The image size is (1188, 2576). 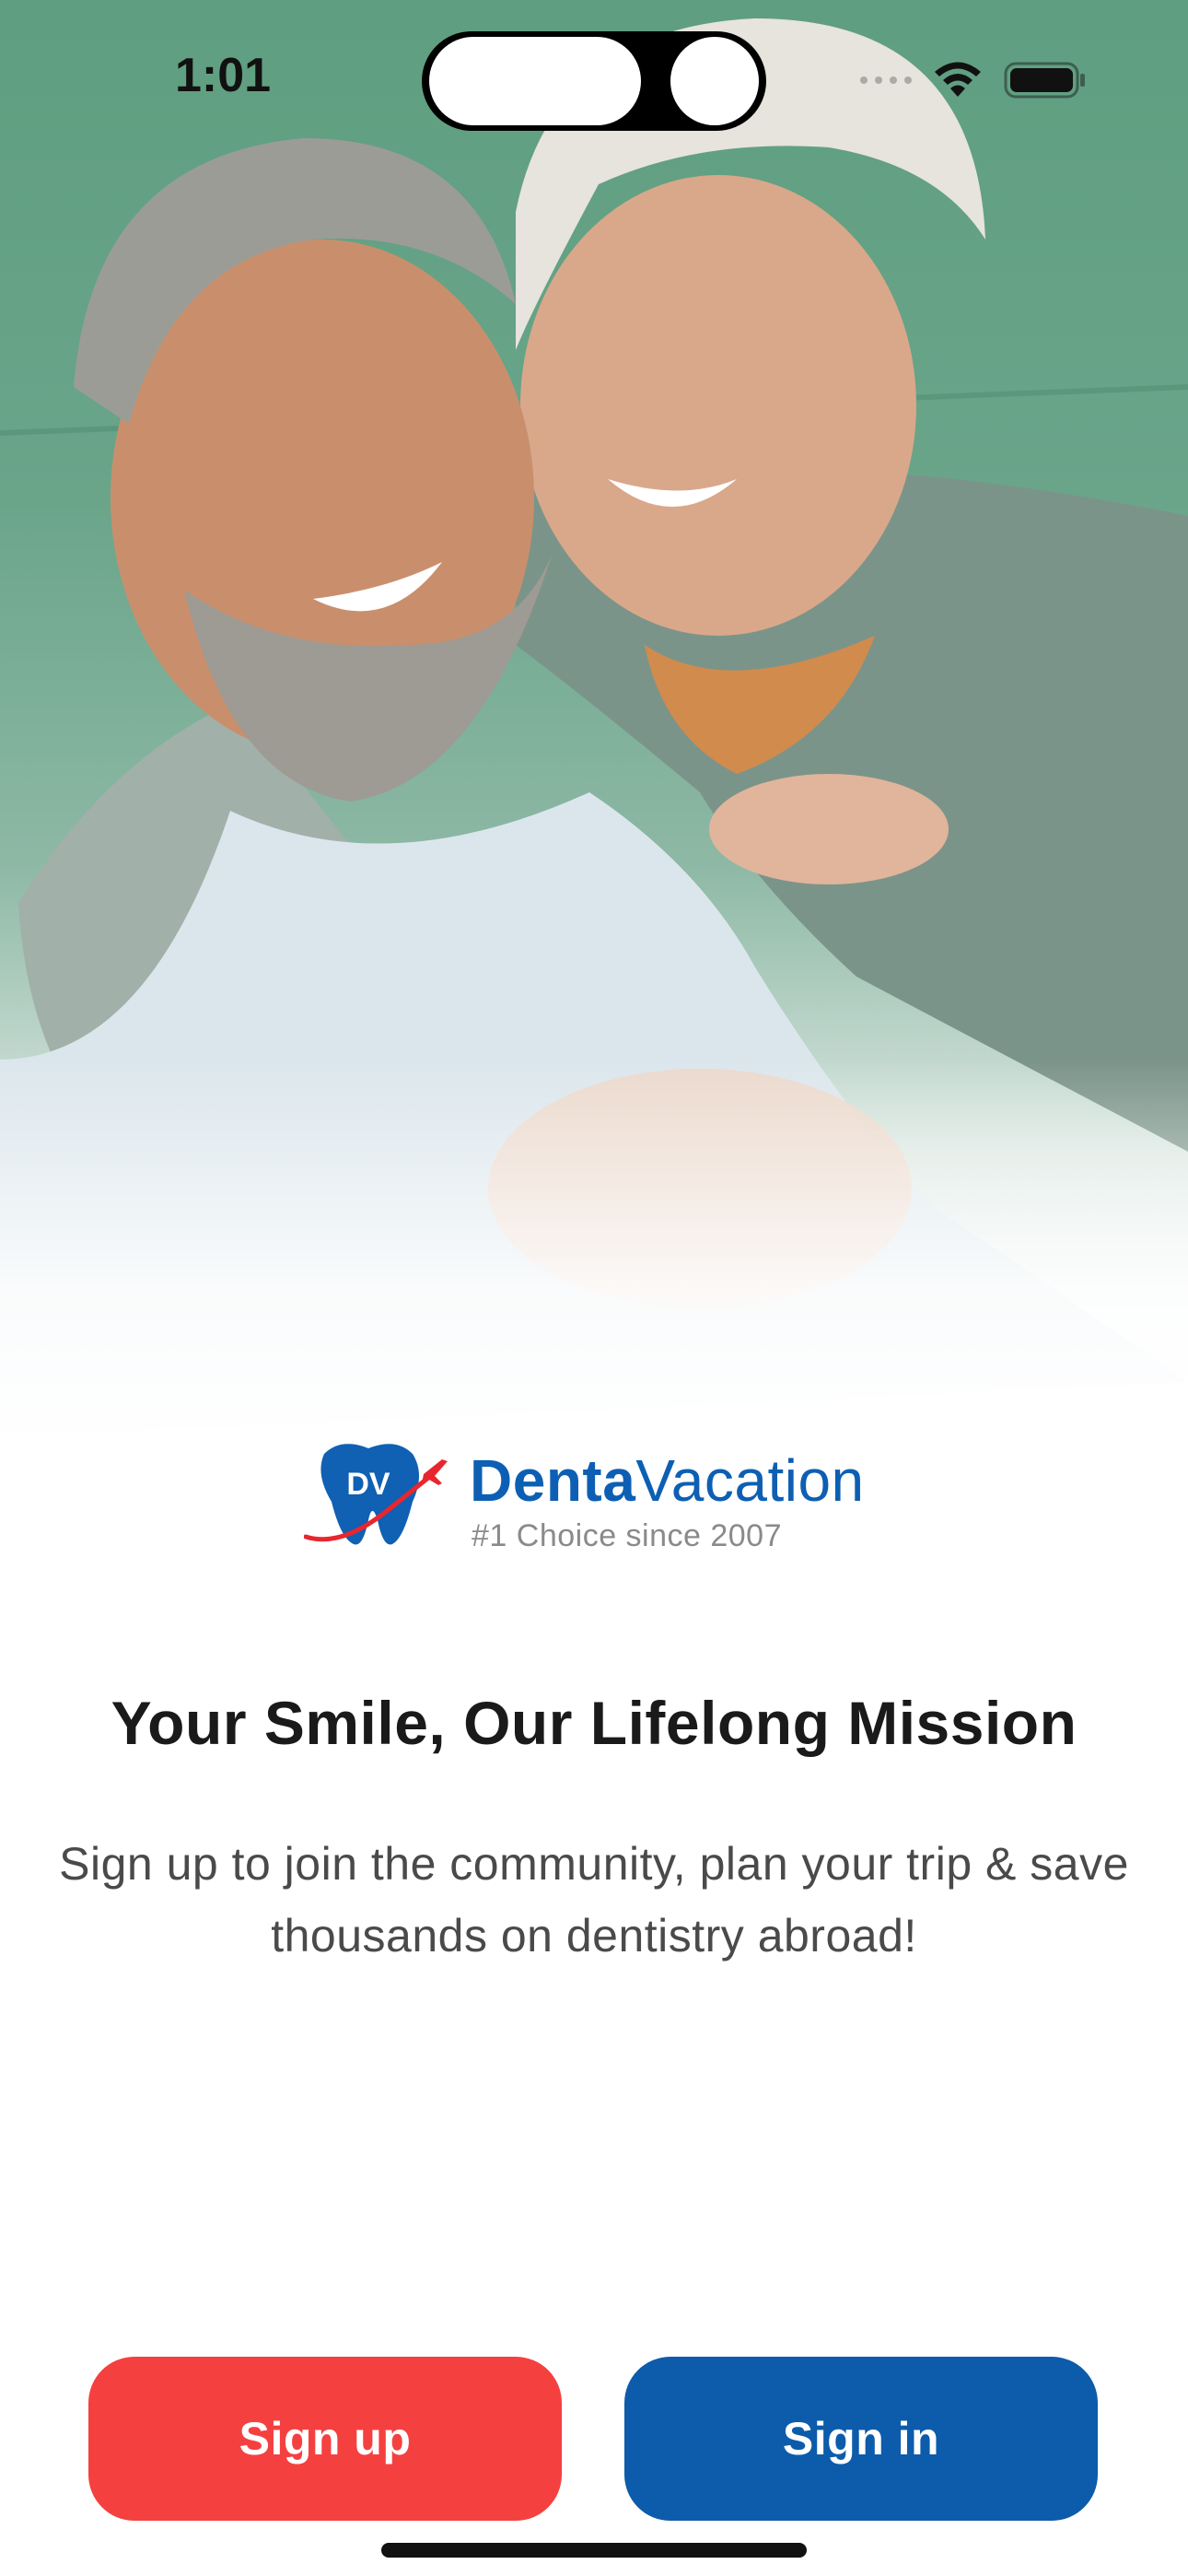 I want to click on home-indicator, so click(x=594, y=2550).